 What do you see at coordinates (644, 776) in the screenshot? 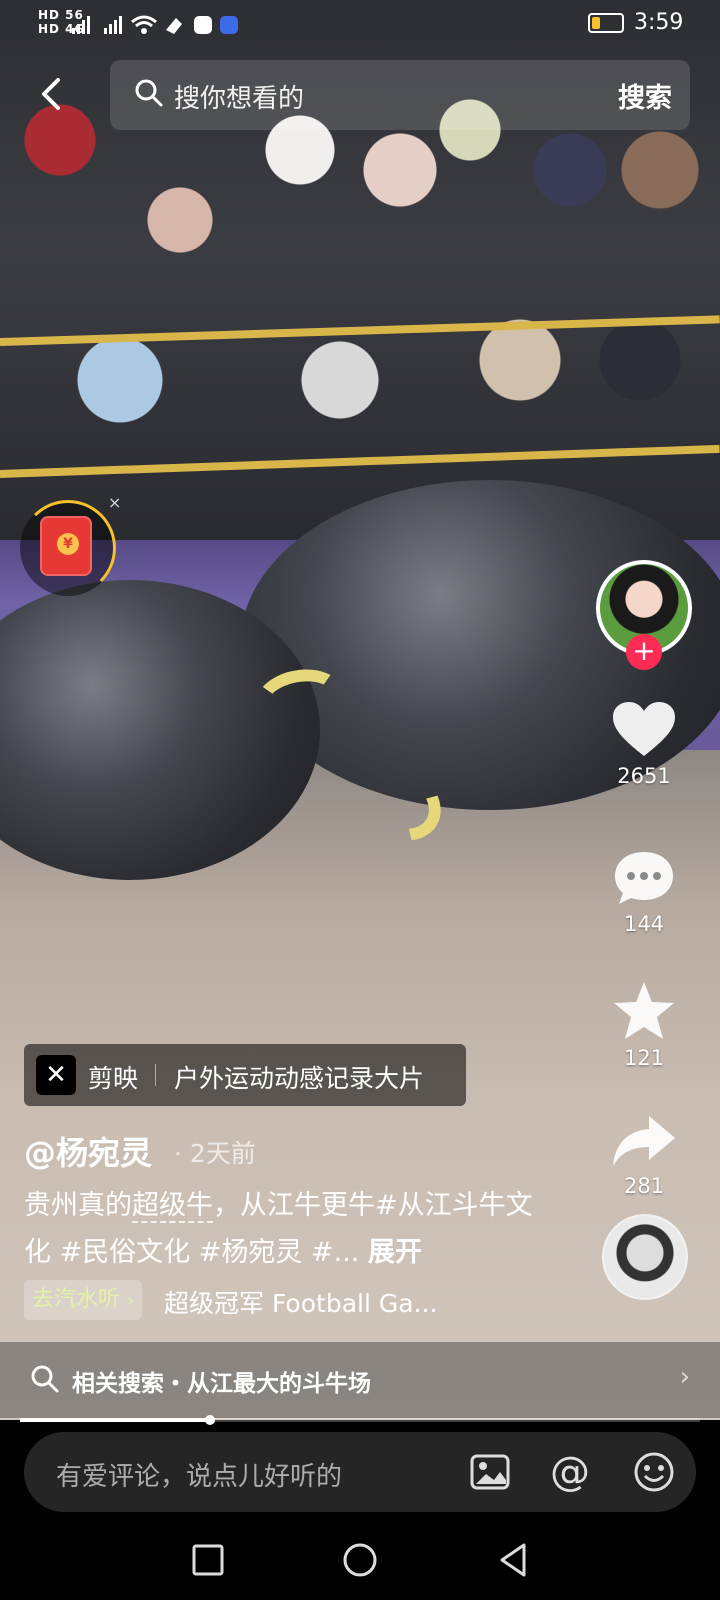
I see `like-count: 2651` at bounding box center [644, 776].